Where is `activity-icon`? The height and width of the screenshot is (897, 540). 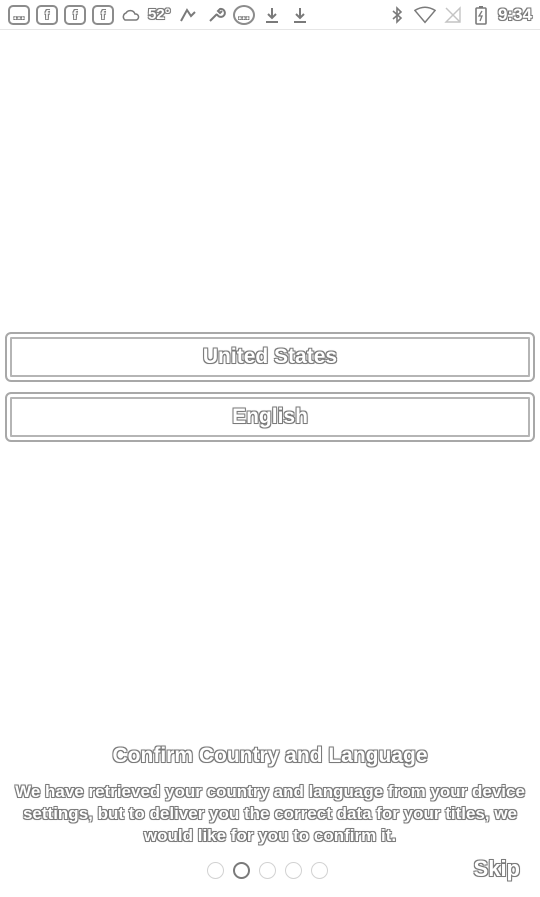
activity-icon is located at coordinates (188, 15).